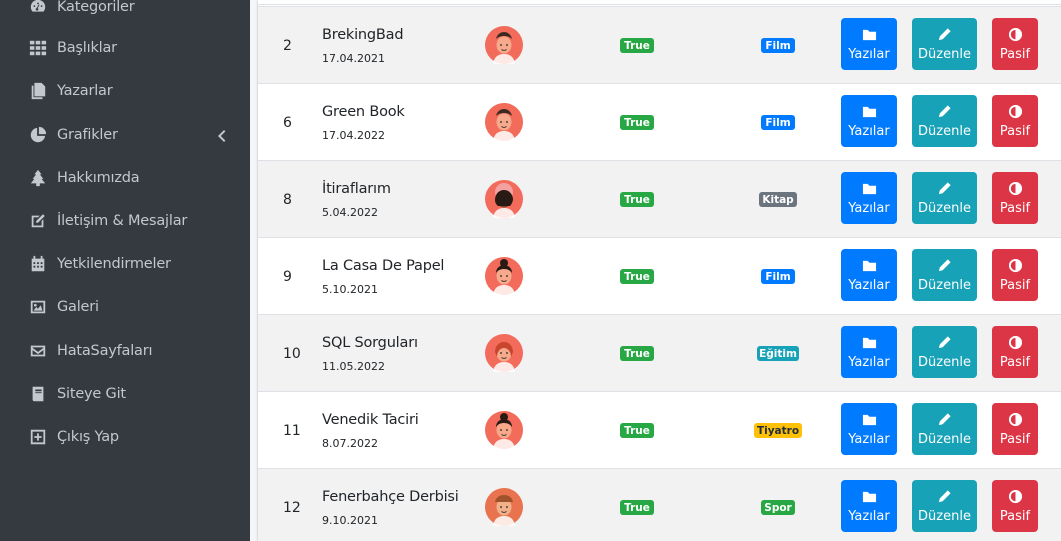 The image size is (1061, 541). What do you see at coordinates (38, 307) in the screenshot?
I see `image-icon` at bounding box center [38, 307].